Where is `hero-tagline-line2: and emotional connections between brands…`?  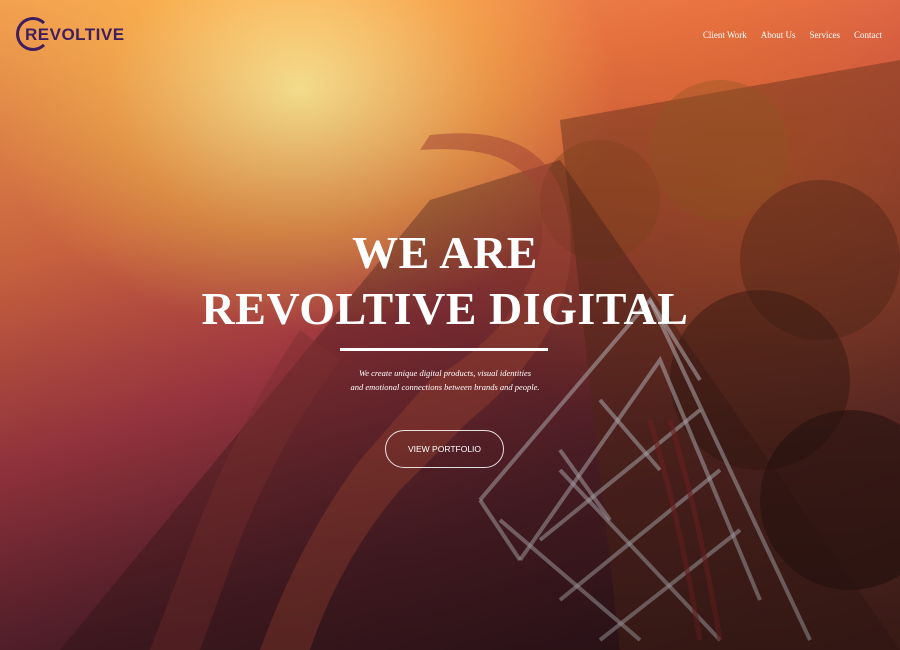
hero-tagline-line2: and emotional connections between brands… is located at coordinates (445, 387).